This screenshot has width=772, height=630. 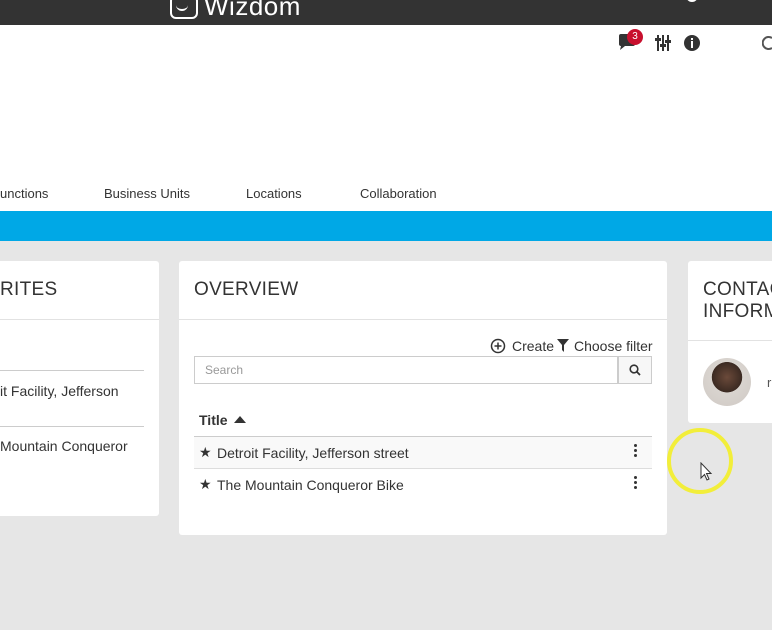 I want to click on filter-icon, so click(x=563, y=345).